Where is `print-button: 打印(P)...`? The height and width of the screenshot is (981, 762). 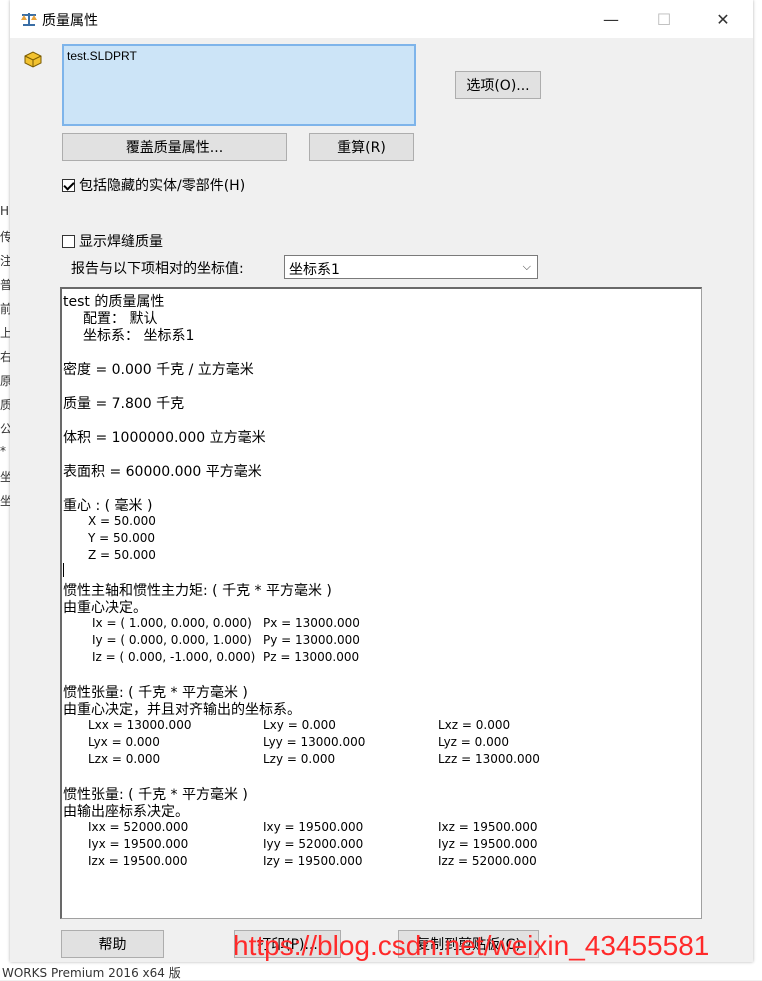 print-button: 打印(P)... is located at coordinates (287, 944).